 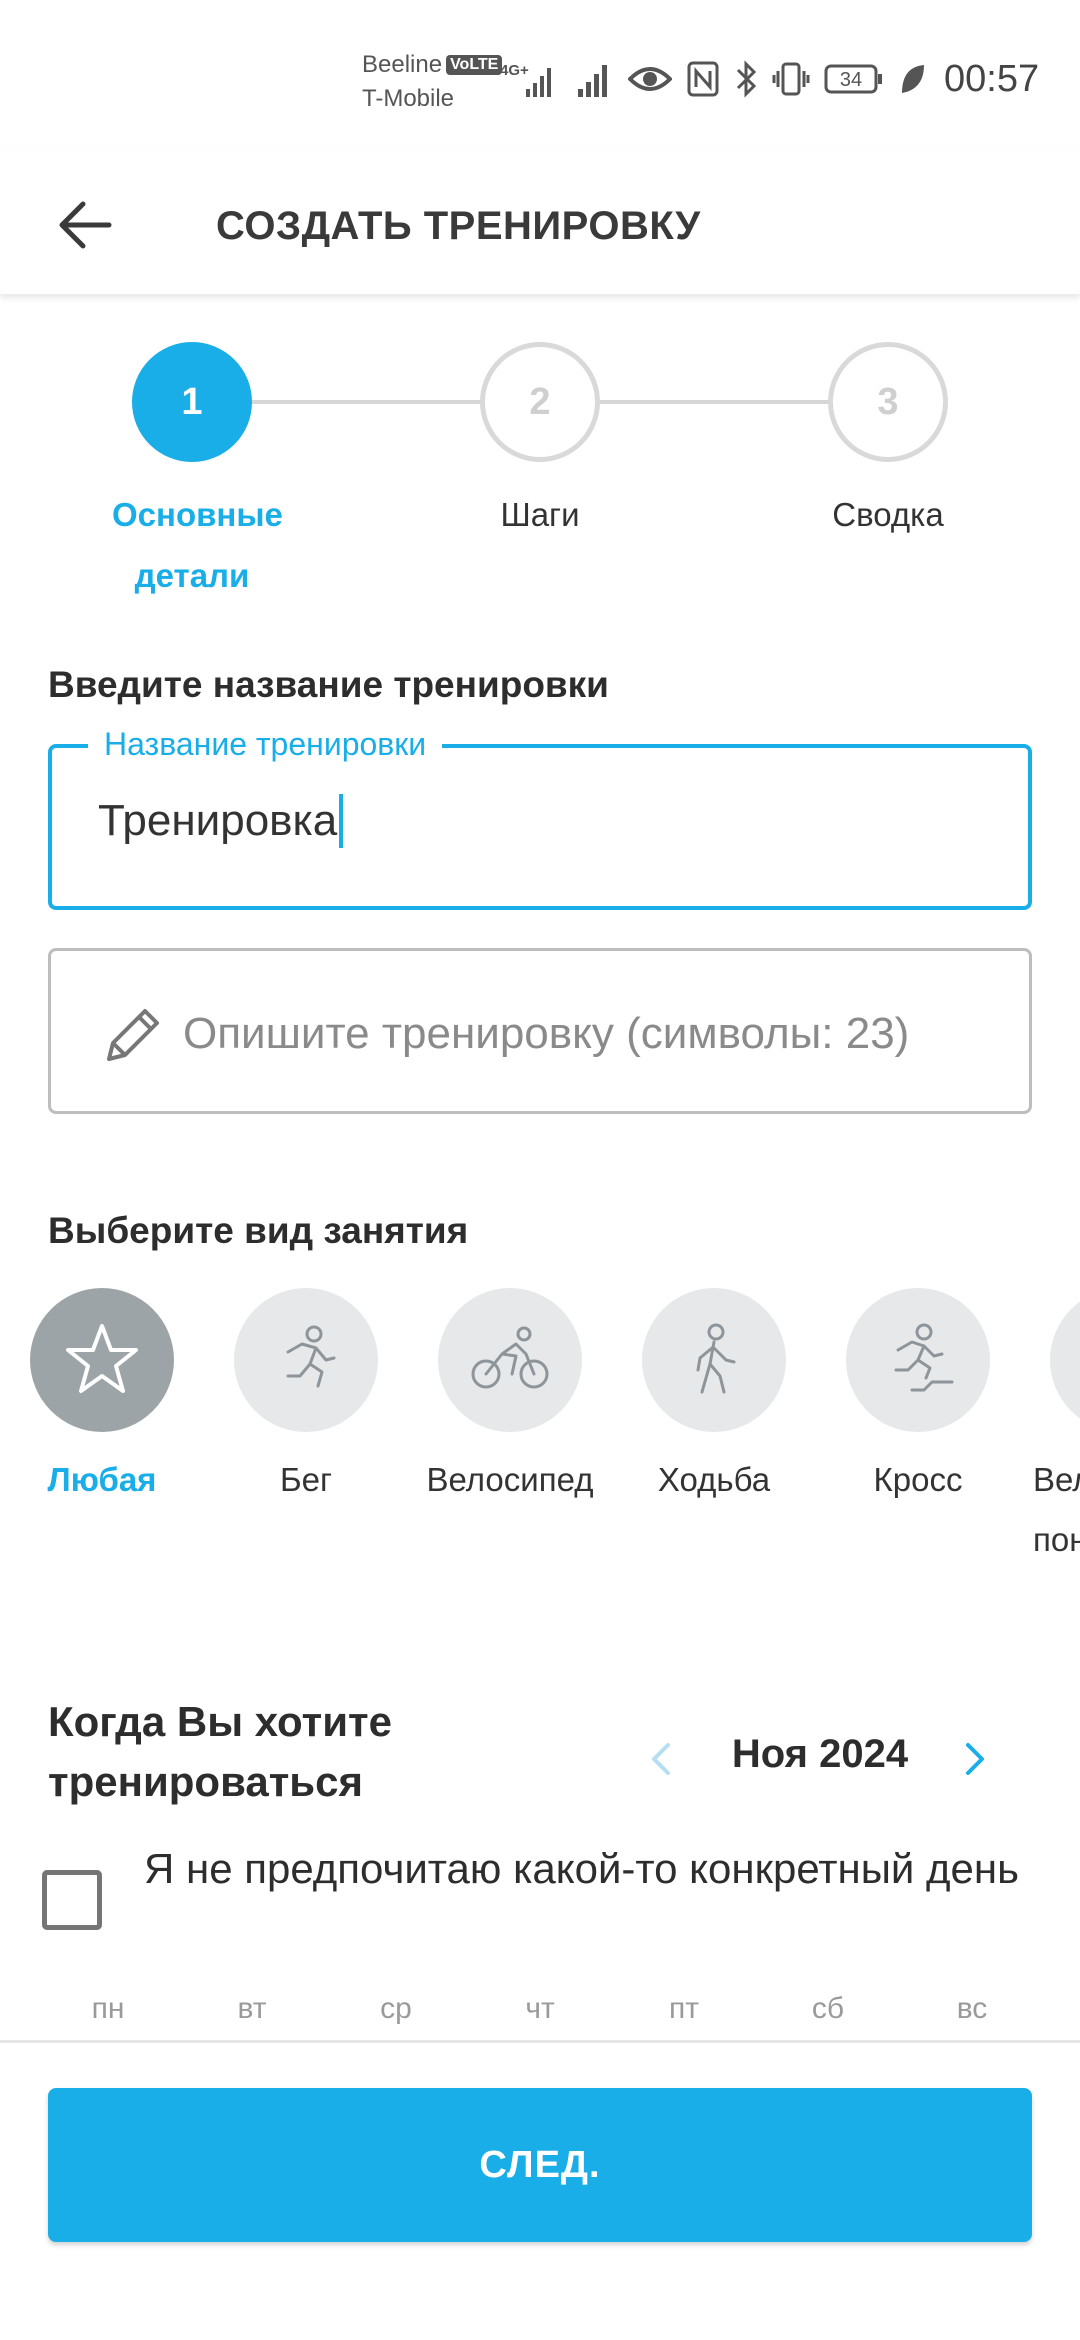 What do you see at coordinates (514, 70) in the screenshot?
I see `svg-text: 4G+` at bounding box center [514, 70].